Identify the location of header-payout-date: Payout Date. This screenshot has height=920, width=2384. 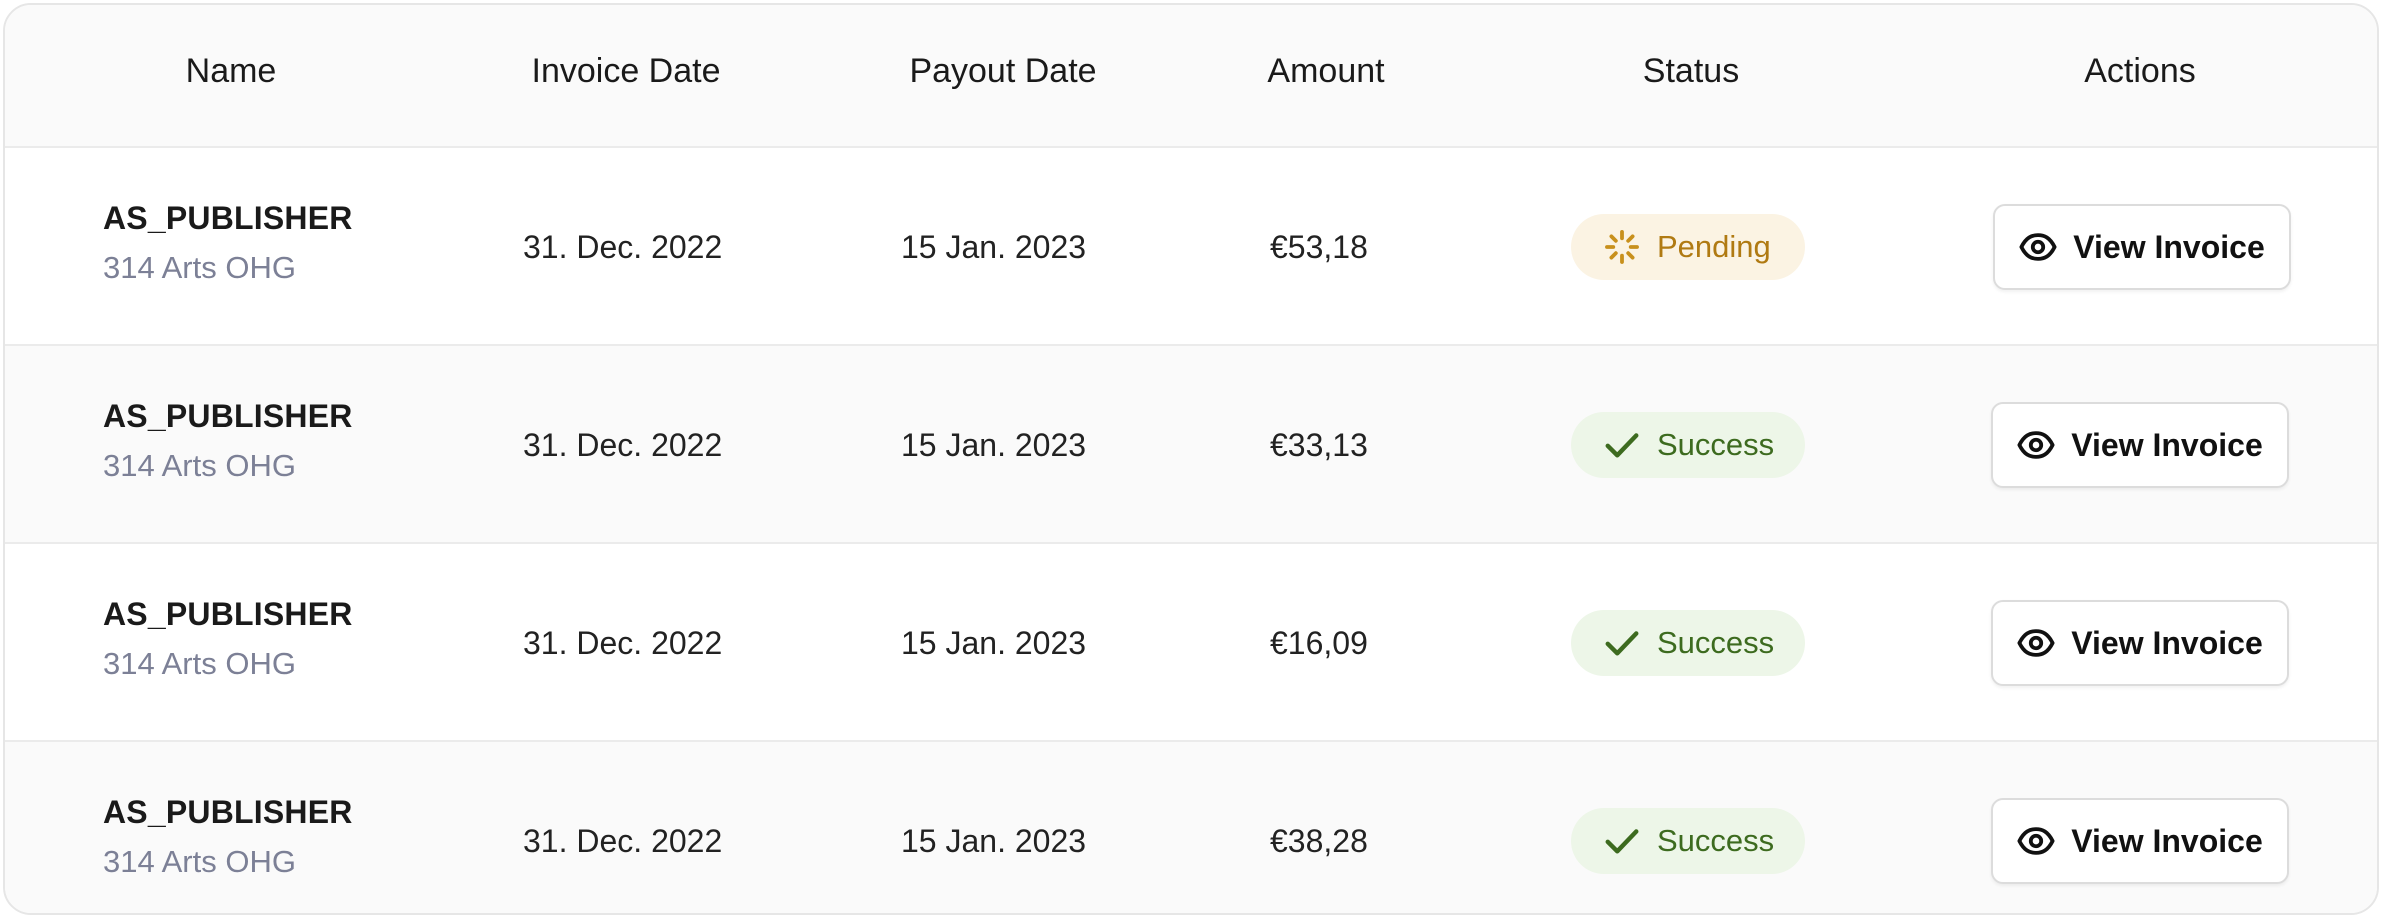
(1003, 71).